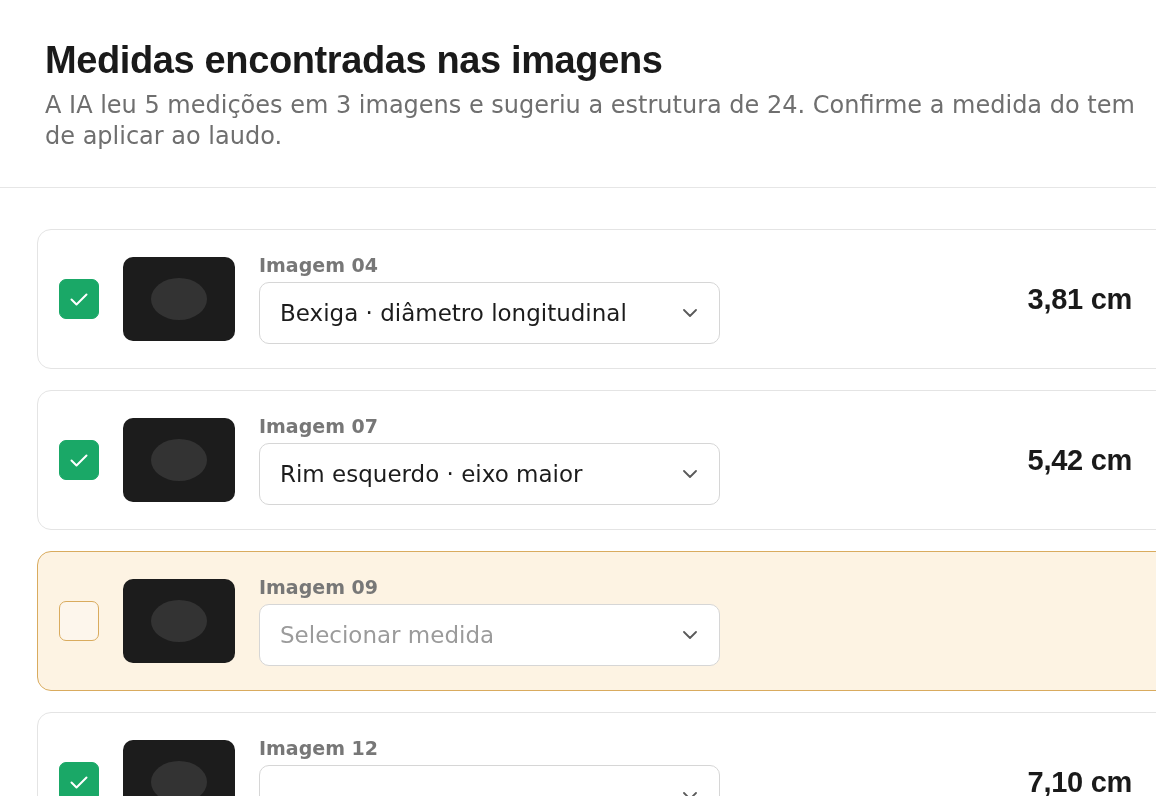 The height and width of the screenshot is (796, 1156). Describe the element at coordinates (590, 105) in the screenshot. I see `dialog-description: A IA leu 5 medições em 3 imagens e sugeriu a estrutura de 24. Confirme a medida do tem` at that location.